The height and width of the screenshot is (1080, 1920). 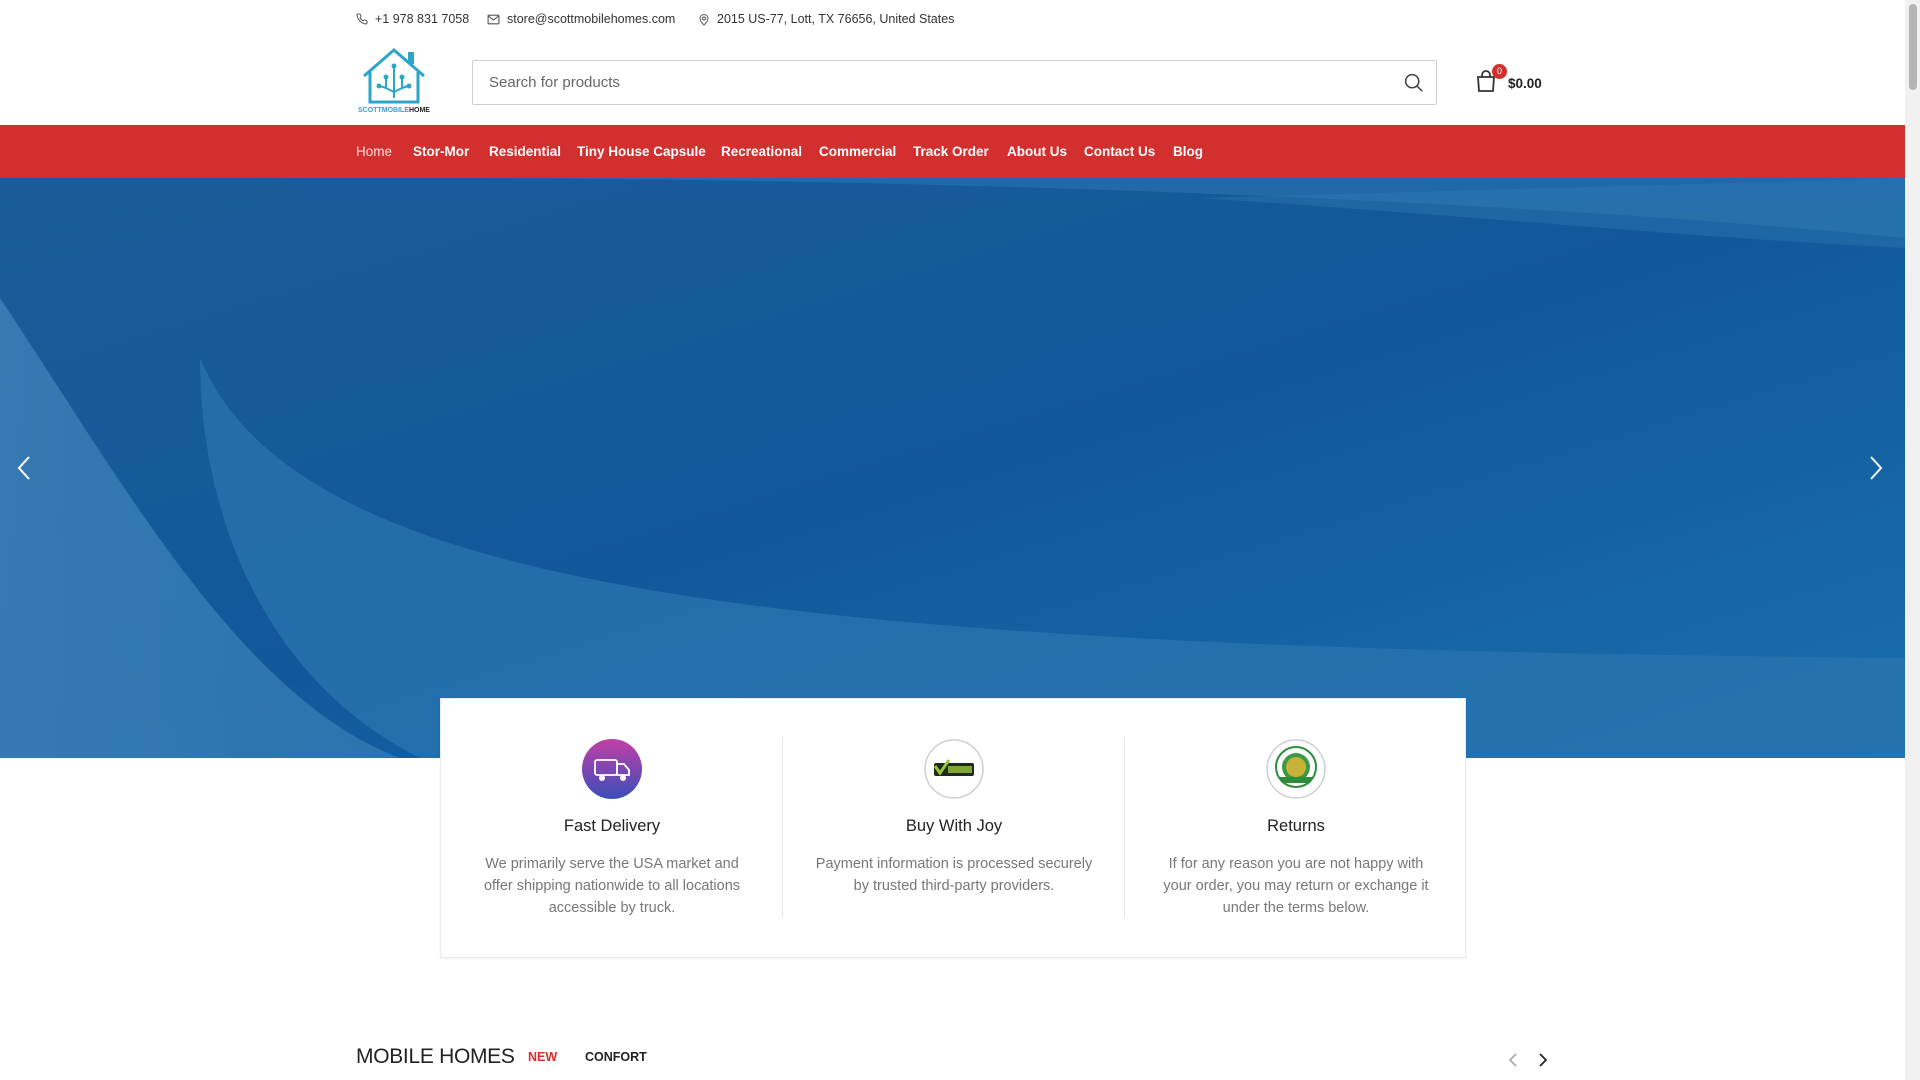 I want to click on email-link: store@scottmobilehomes.com, so click(x=581, y=19).